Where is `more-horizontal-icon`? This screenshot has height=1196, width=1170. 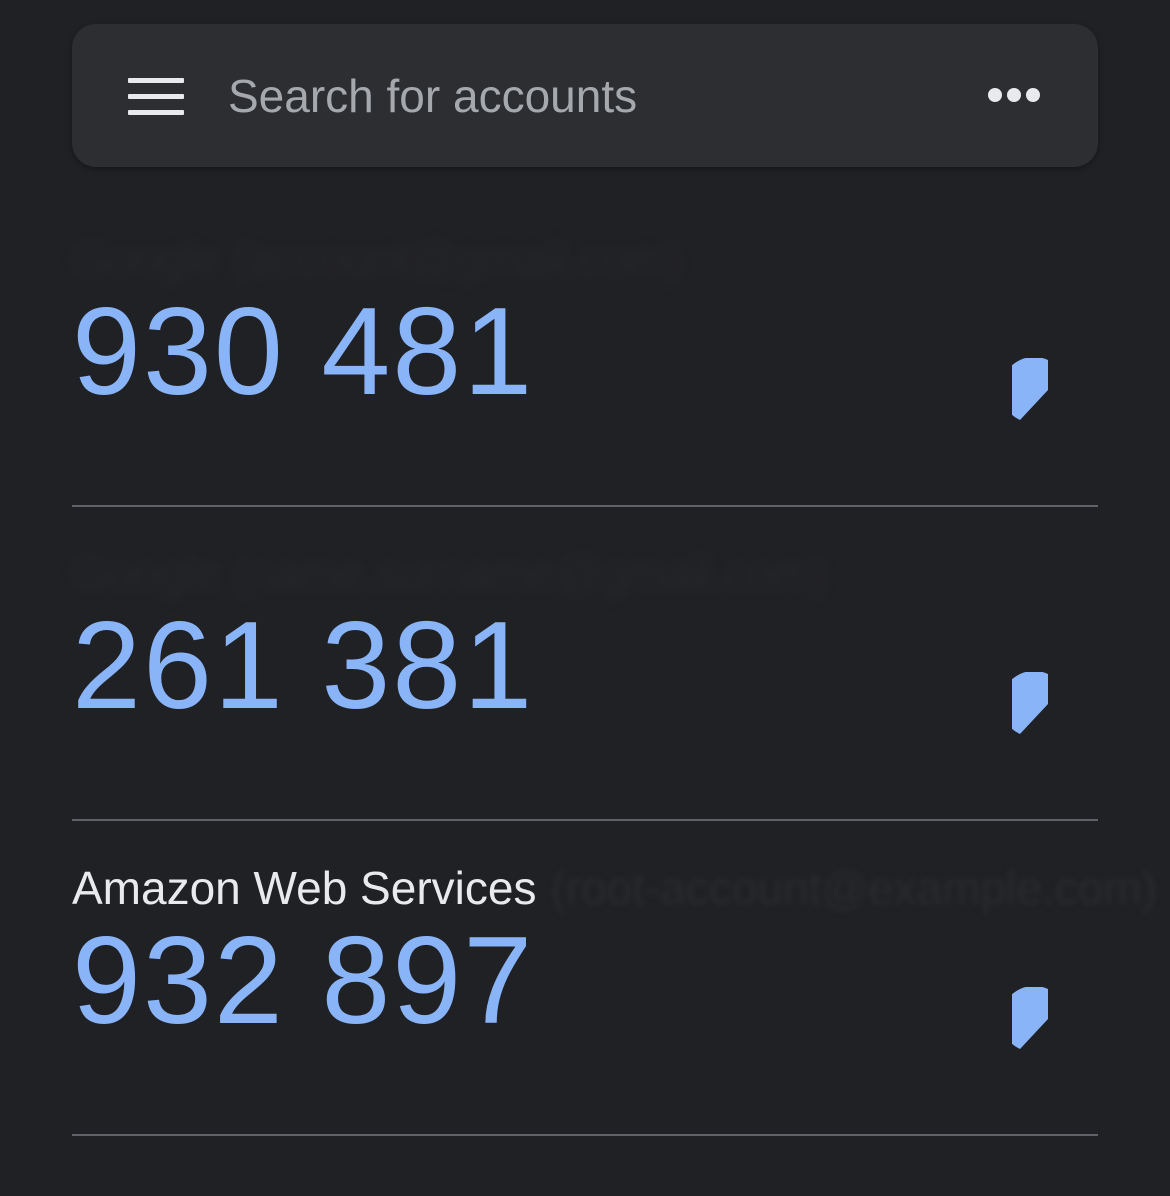
more-horizontal-icon is located at coordinates (1014, 96).